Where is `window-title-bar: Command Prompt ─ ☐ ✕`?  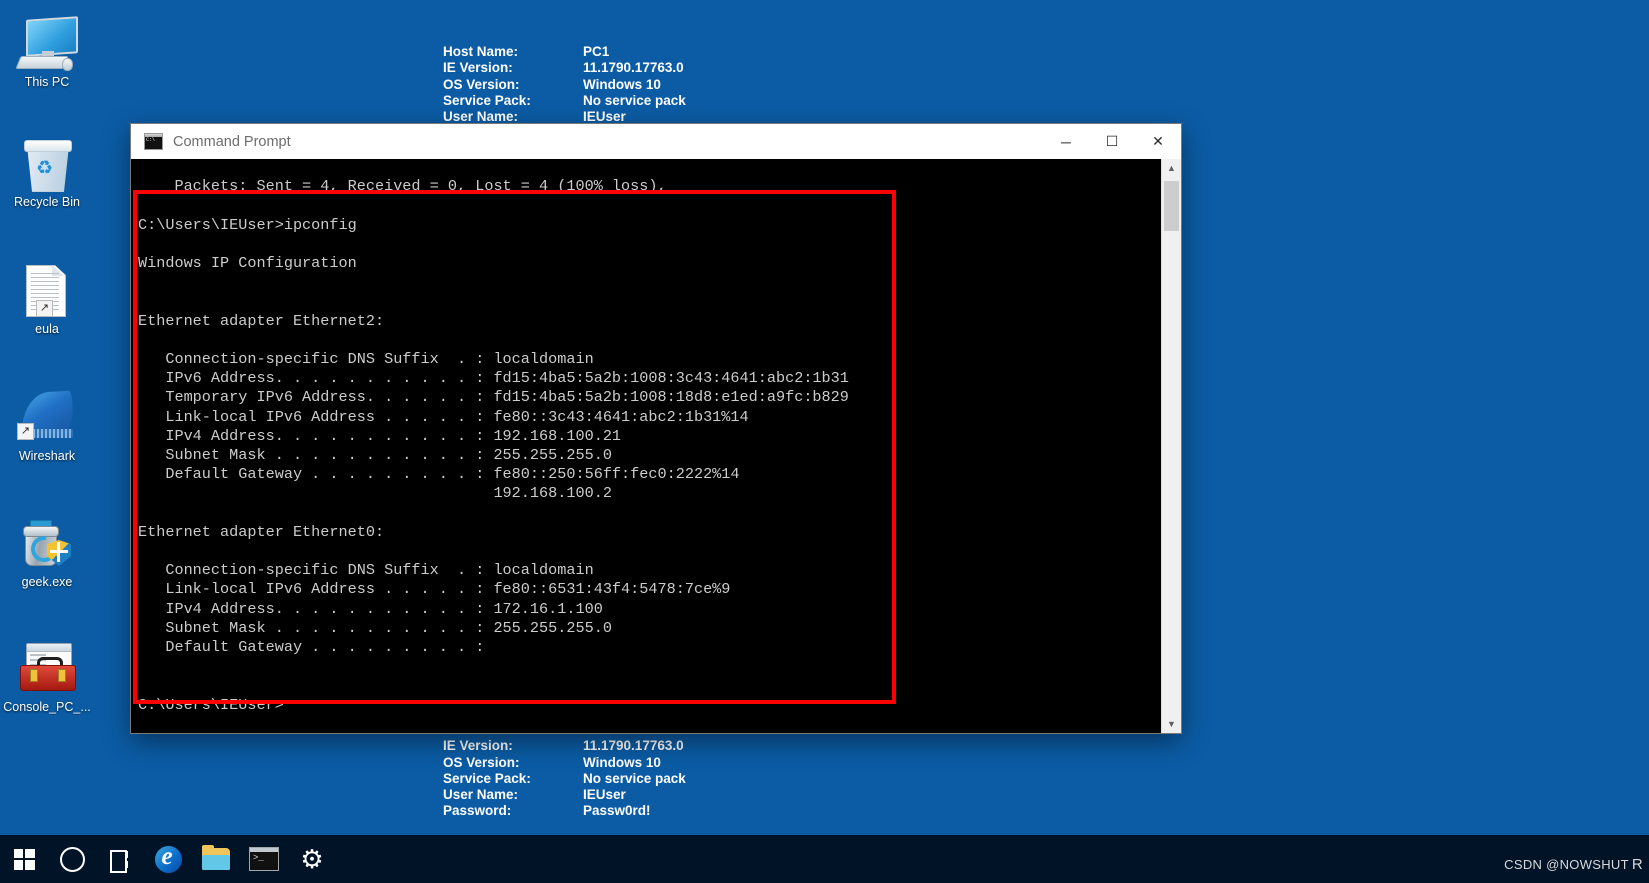
window-title-bar: Command Prompt ─ ☐ ✕ is located at coordinates (656, 142).